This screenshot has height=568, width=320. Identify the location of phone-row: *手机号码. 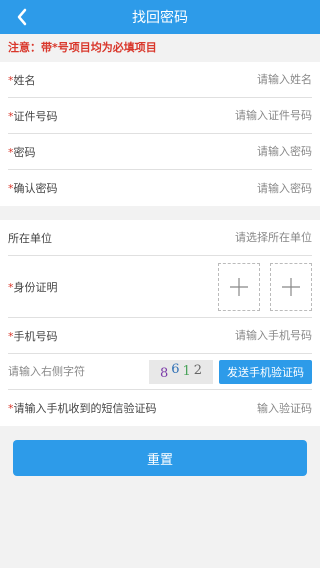
(160, 336).